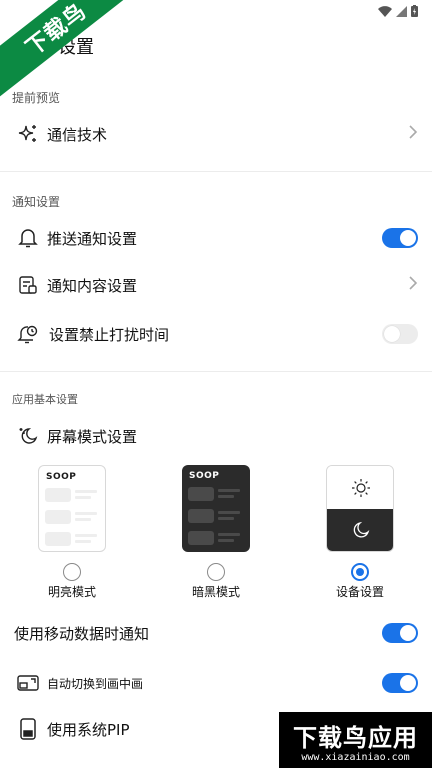 The height and width of the screenshot is (768, 432). I want to click on do-not-disturb-toggle, so click(400, 334).